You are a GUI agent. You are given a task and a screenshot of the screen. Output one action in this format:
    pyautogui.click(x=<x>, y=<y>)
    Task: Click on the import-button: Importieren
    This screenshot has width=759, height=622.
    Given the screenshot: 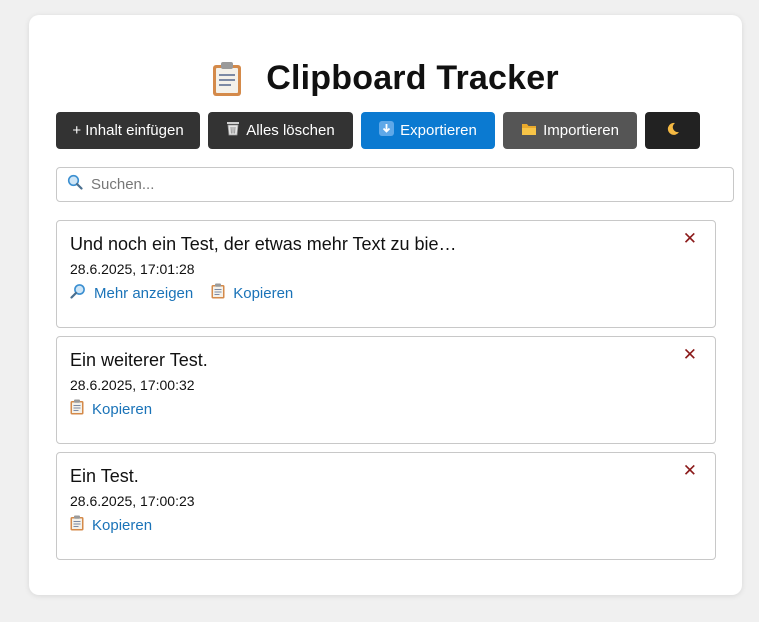 What is the action you would take?
    pyautogui.click(x=570, y=130)
    